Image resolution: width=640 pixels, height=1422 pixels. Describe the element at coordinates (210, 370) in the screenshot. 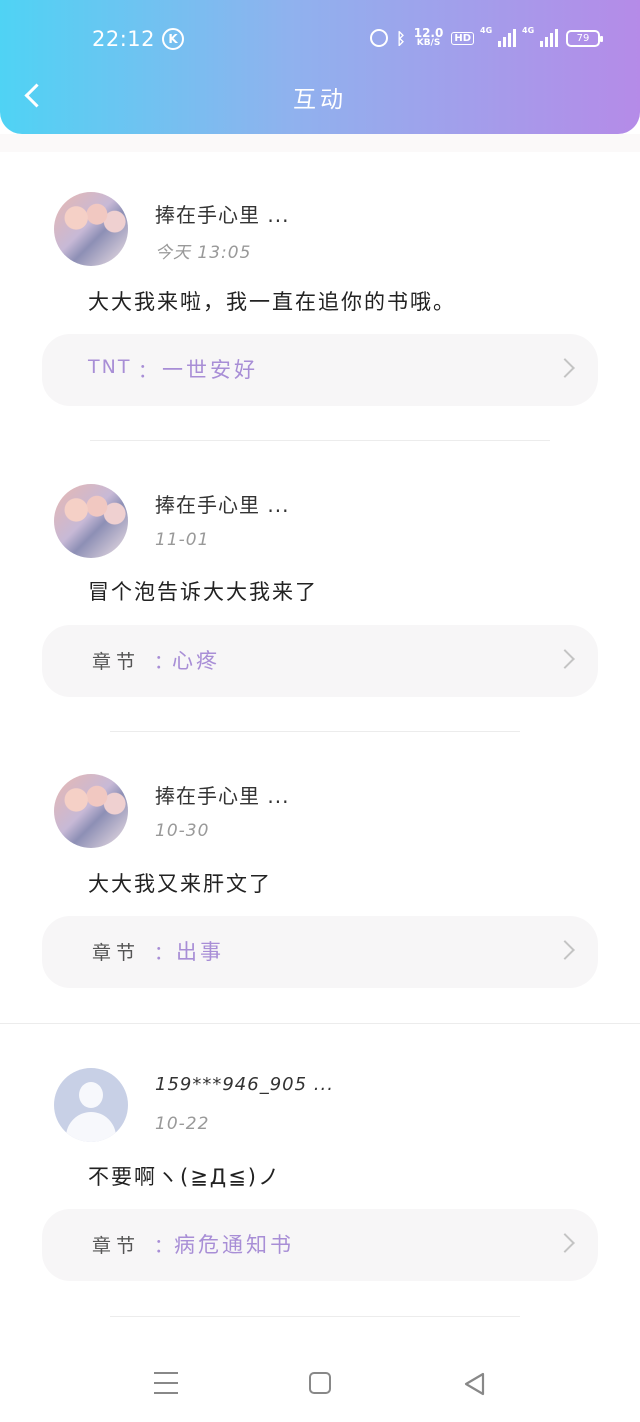

I see `ref-value: 一世安好` at that location.